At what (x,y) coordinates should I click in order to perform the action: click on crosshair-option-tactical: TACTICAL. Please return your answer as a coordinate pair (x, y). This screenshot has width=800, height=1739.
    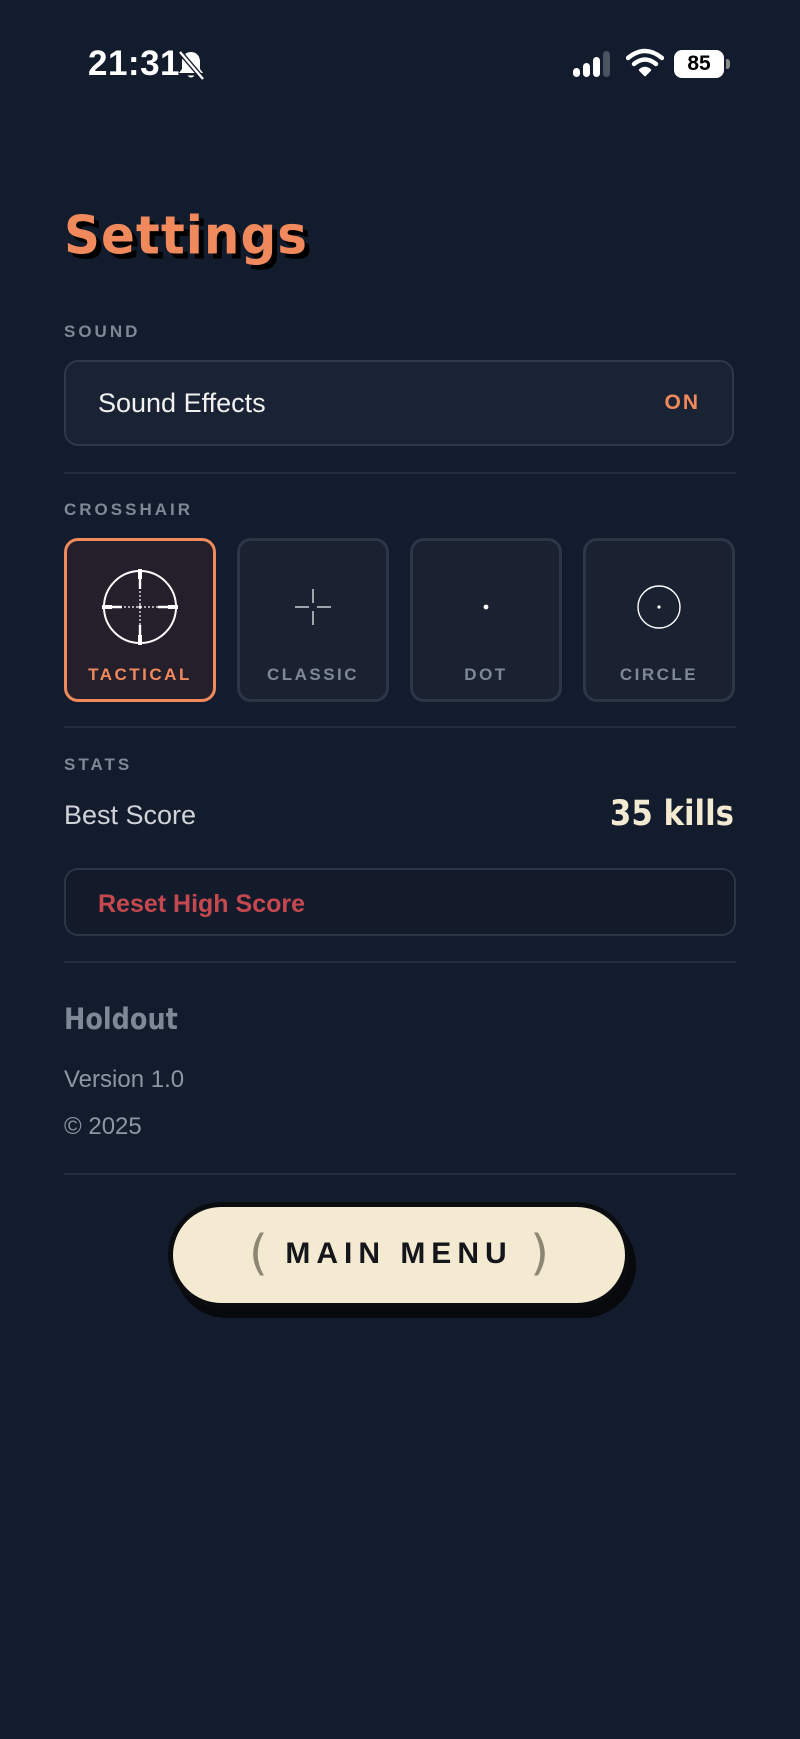
    Looking at the image, I should click on (140, 620).